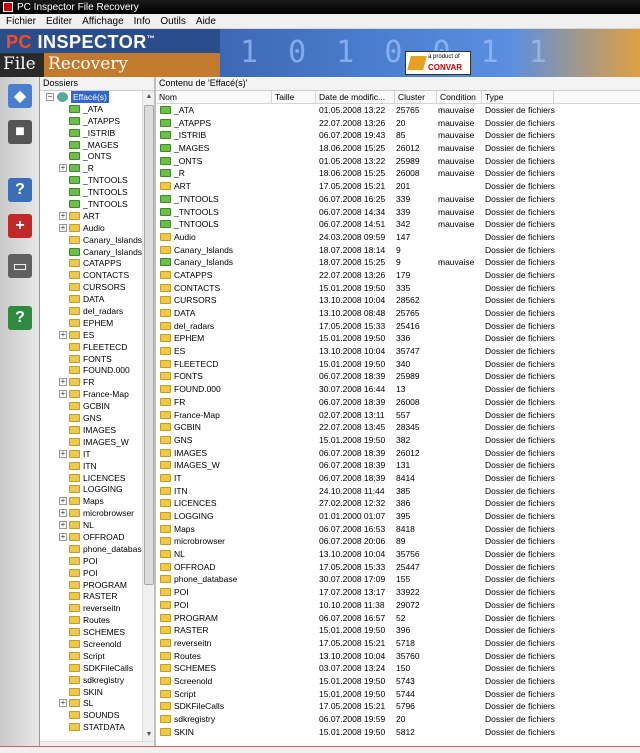  Describe the element at coordinates (91, 715) in the screenshot. I see `tree-item: SOUNDS` at that location.